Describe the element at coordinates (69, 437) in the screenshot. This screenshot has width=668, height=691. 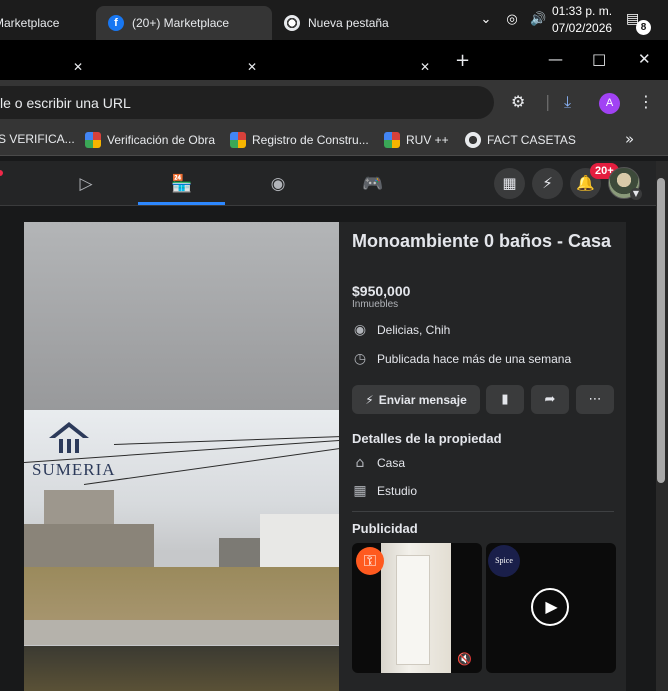
I see `sumeria-logo-icon` at that location.